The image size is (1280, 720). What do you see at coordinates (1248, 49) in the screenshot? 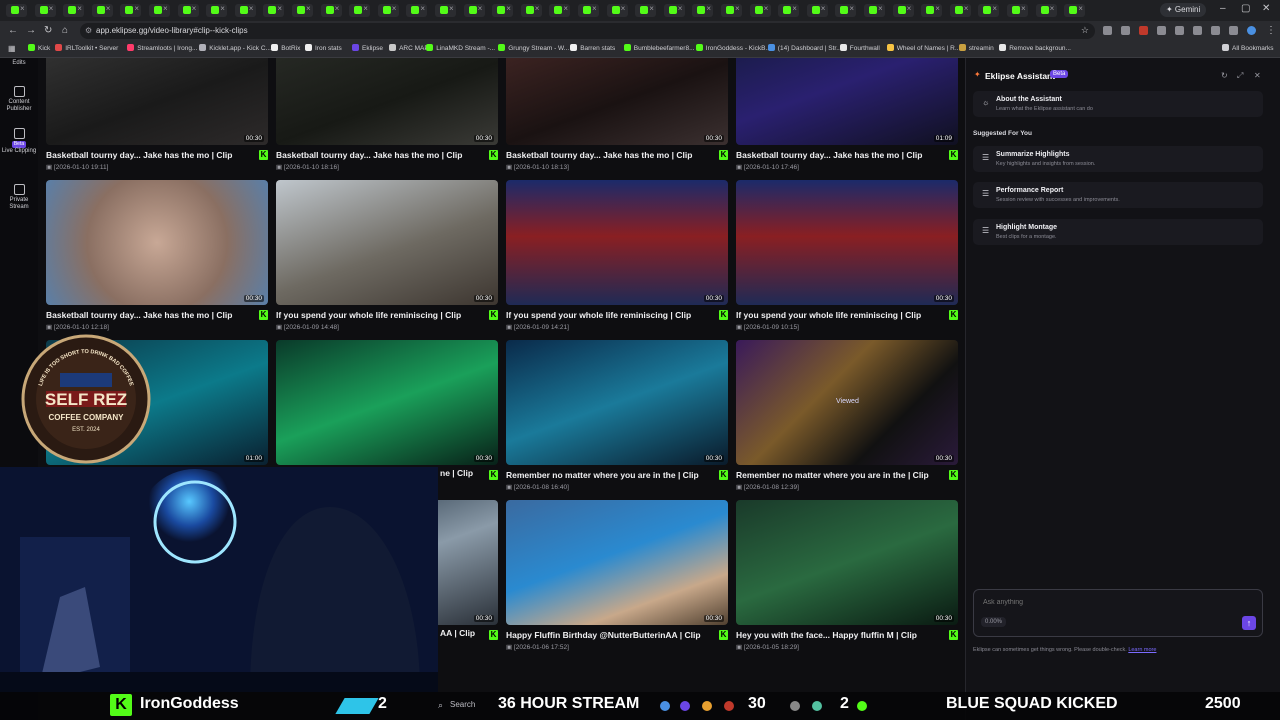
I see `all-bookmarks-folder: All Bookmarks` at bounding box center [1248, 49].